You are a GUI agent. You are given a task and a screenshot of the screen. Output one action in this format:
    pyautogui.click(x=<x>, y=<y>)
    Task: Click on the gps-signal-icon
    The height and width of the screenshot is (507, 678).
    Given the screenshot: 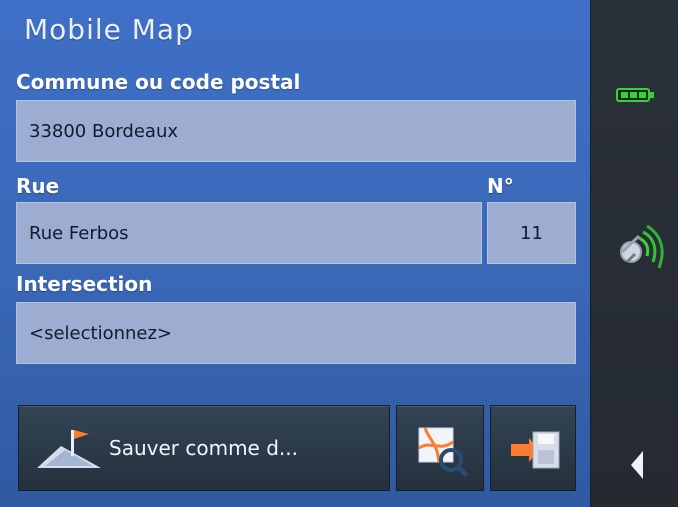 What is the action you would take?
    pyautogui.click(x=642, y=246)
    